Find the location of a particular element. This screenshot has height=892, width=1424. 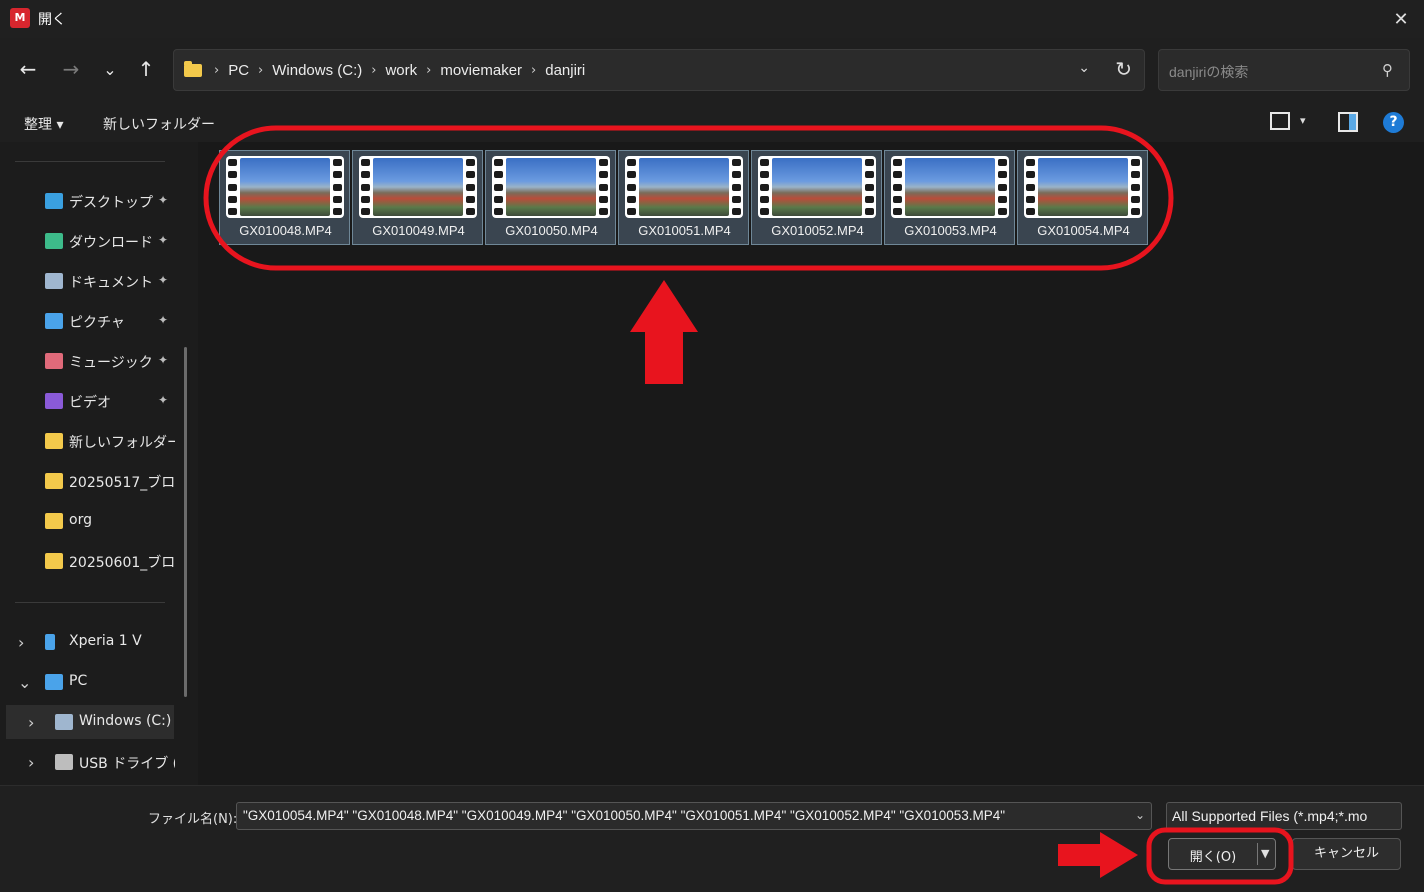

up-button: ↑ is located at coordinates (146, 69).